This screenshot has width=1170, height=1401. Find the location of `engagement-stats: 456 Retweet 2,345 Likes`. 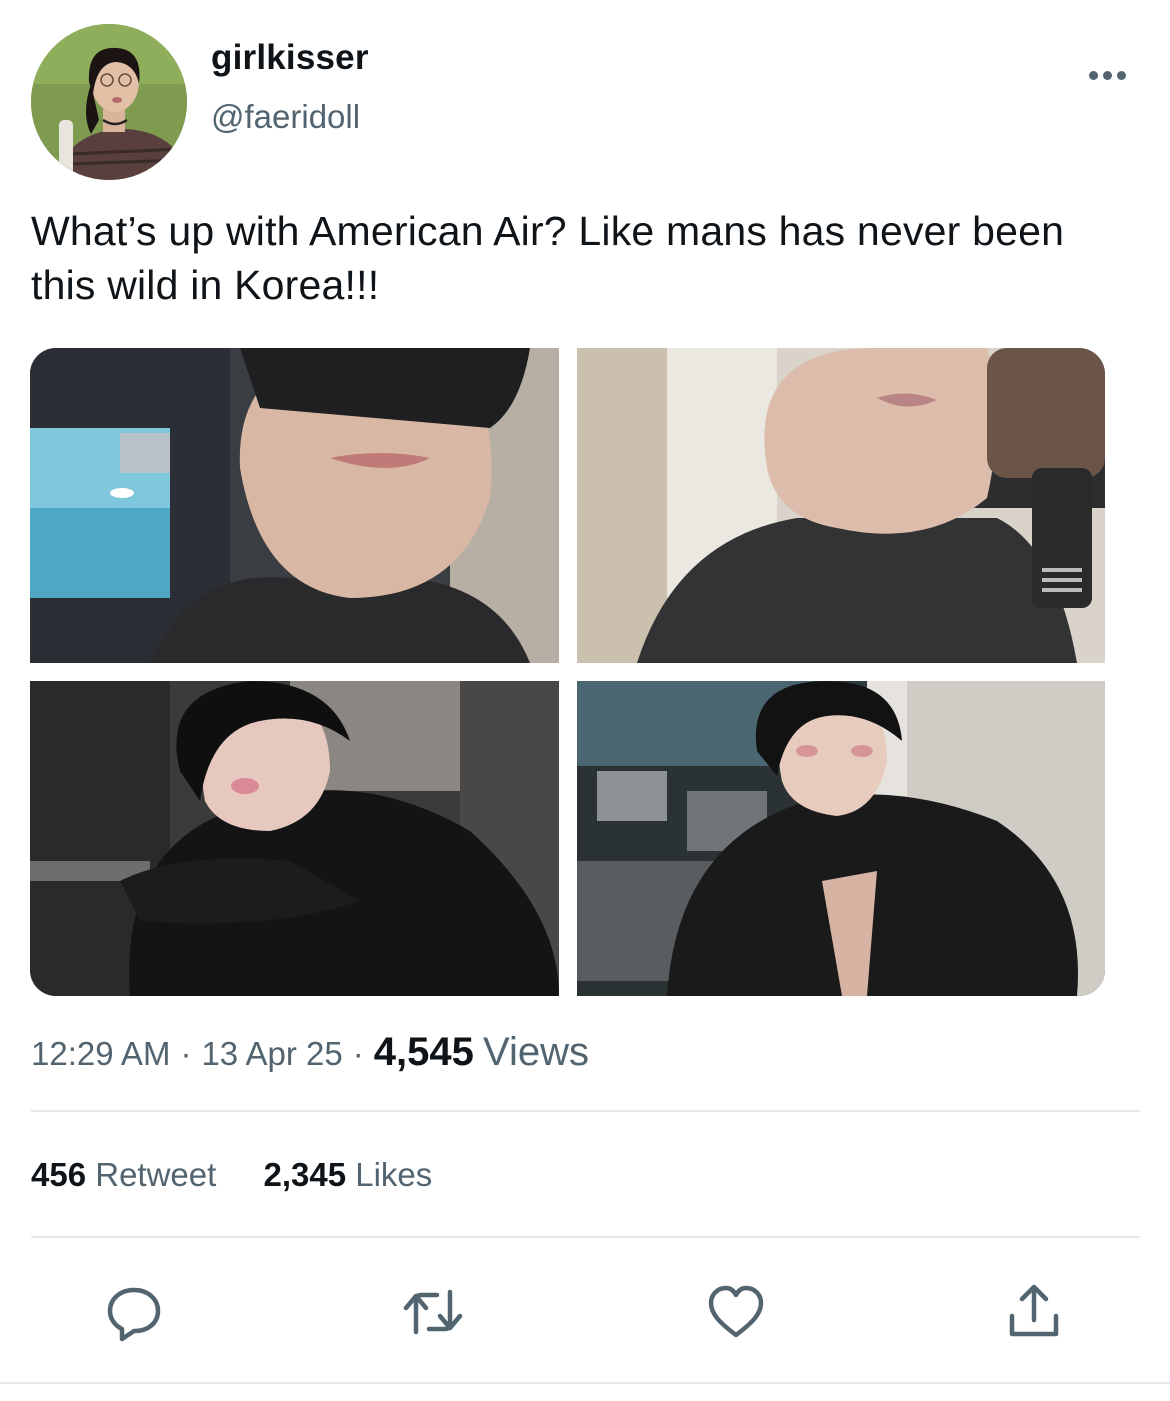

engagement-stats: 456 Retweet 2,345 Likes is located at coordinates (231, 1175).